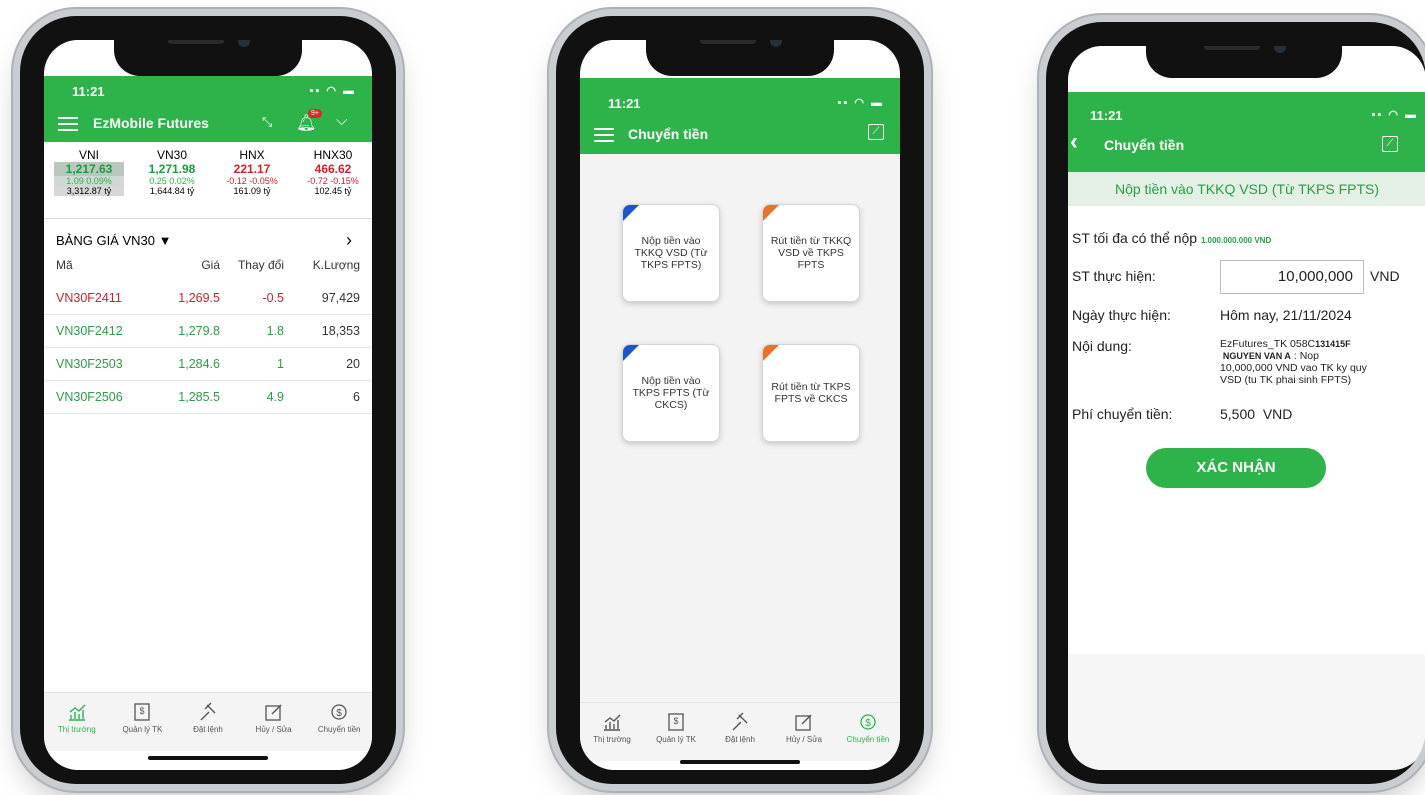 This screenshot has height=795, width=1425. What do you see at coordinates (1172, 238) in the screenshot?
I see `max-amount-line: ST tối đa có thể nộp 1.000.000.000 VND` at bounding box center [1172, 238].